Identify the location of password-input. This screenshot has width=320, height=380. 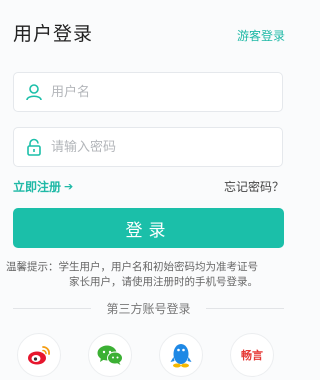
(161, 147).